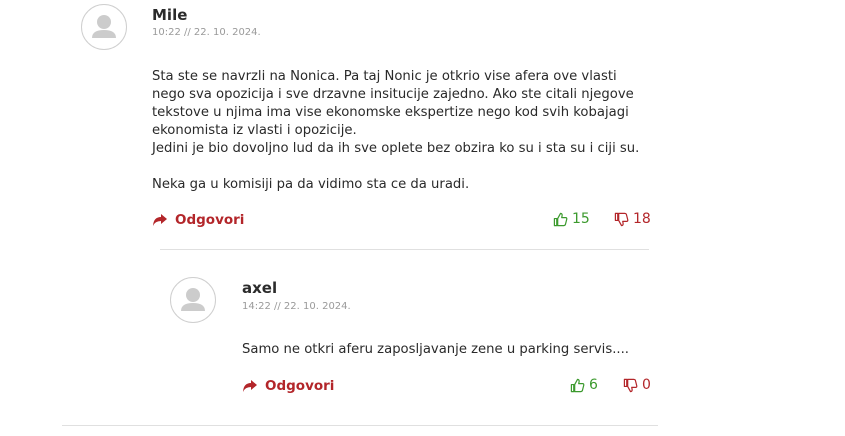 The image size is (845, 436). What do you see at coordinates (296, 306) in the screenshot?
I see `comment-timestamp: 14:22 // 22. 10. 2024.` at bounding box center [296, 306].